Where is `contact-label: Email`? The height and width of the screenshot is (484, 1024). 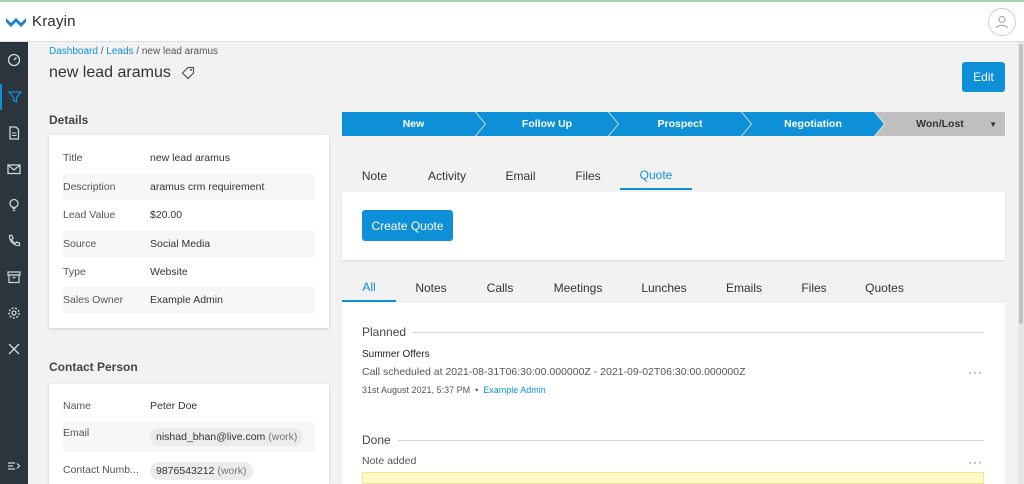
contact-label: Email is located at coordinates (76, 433).